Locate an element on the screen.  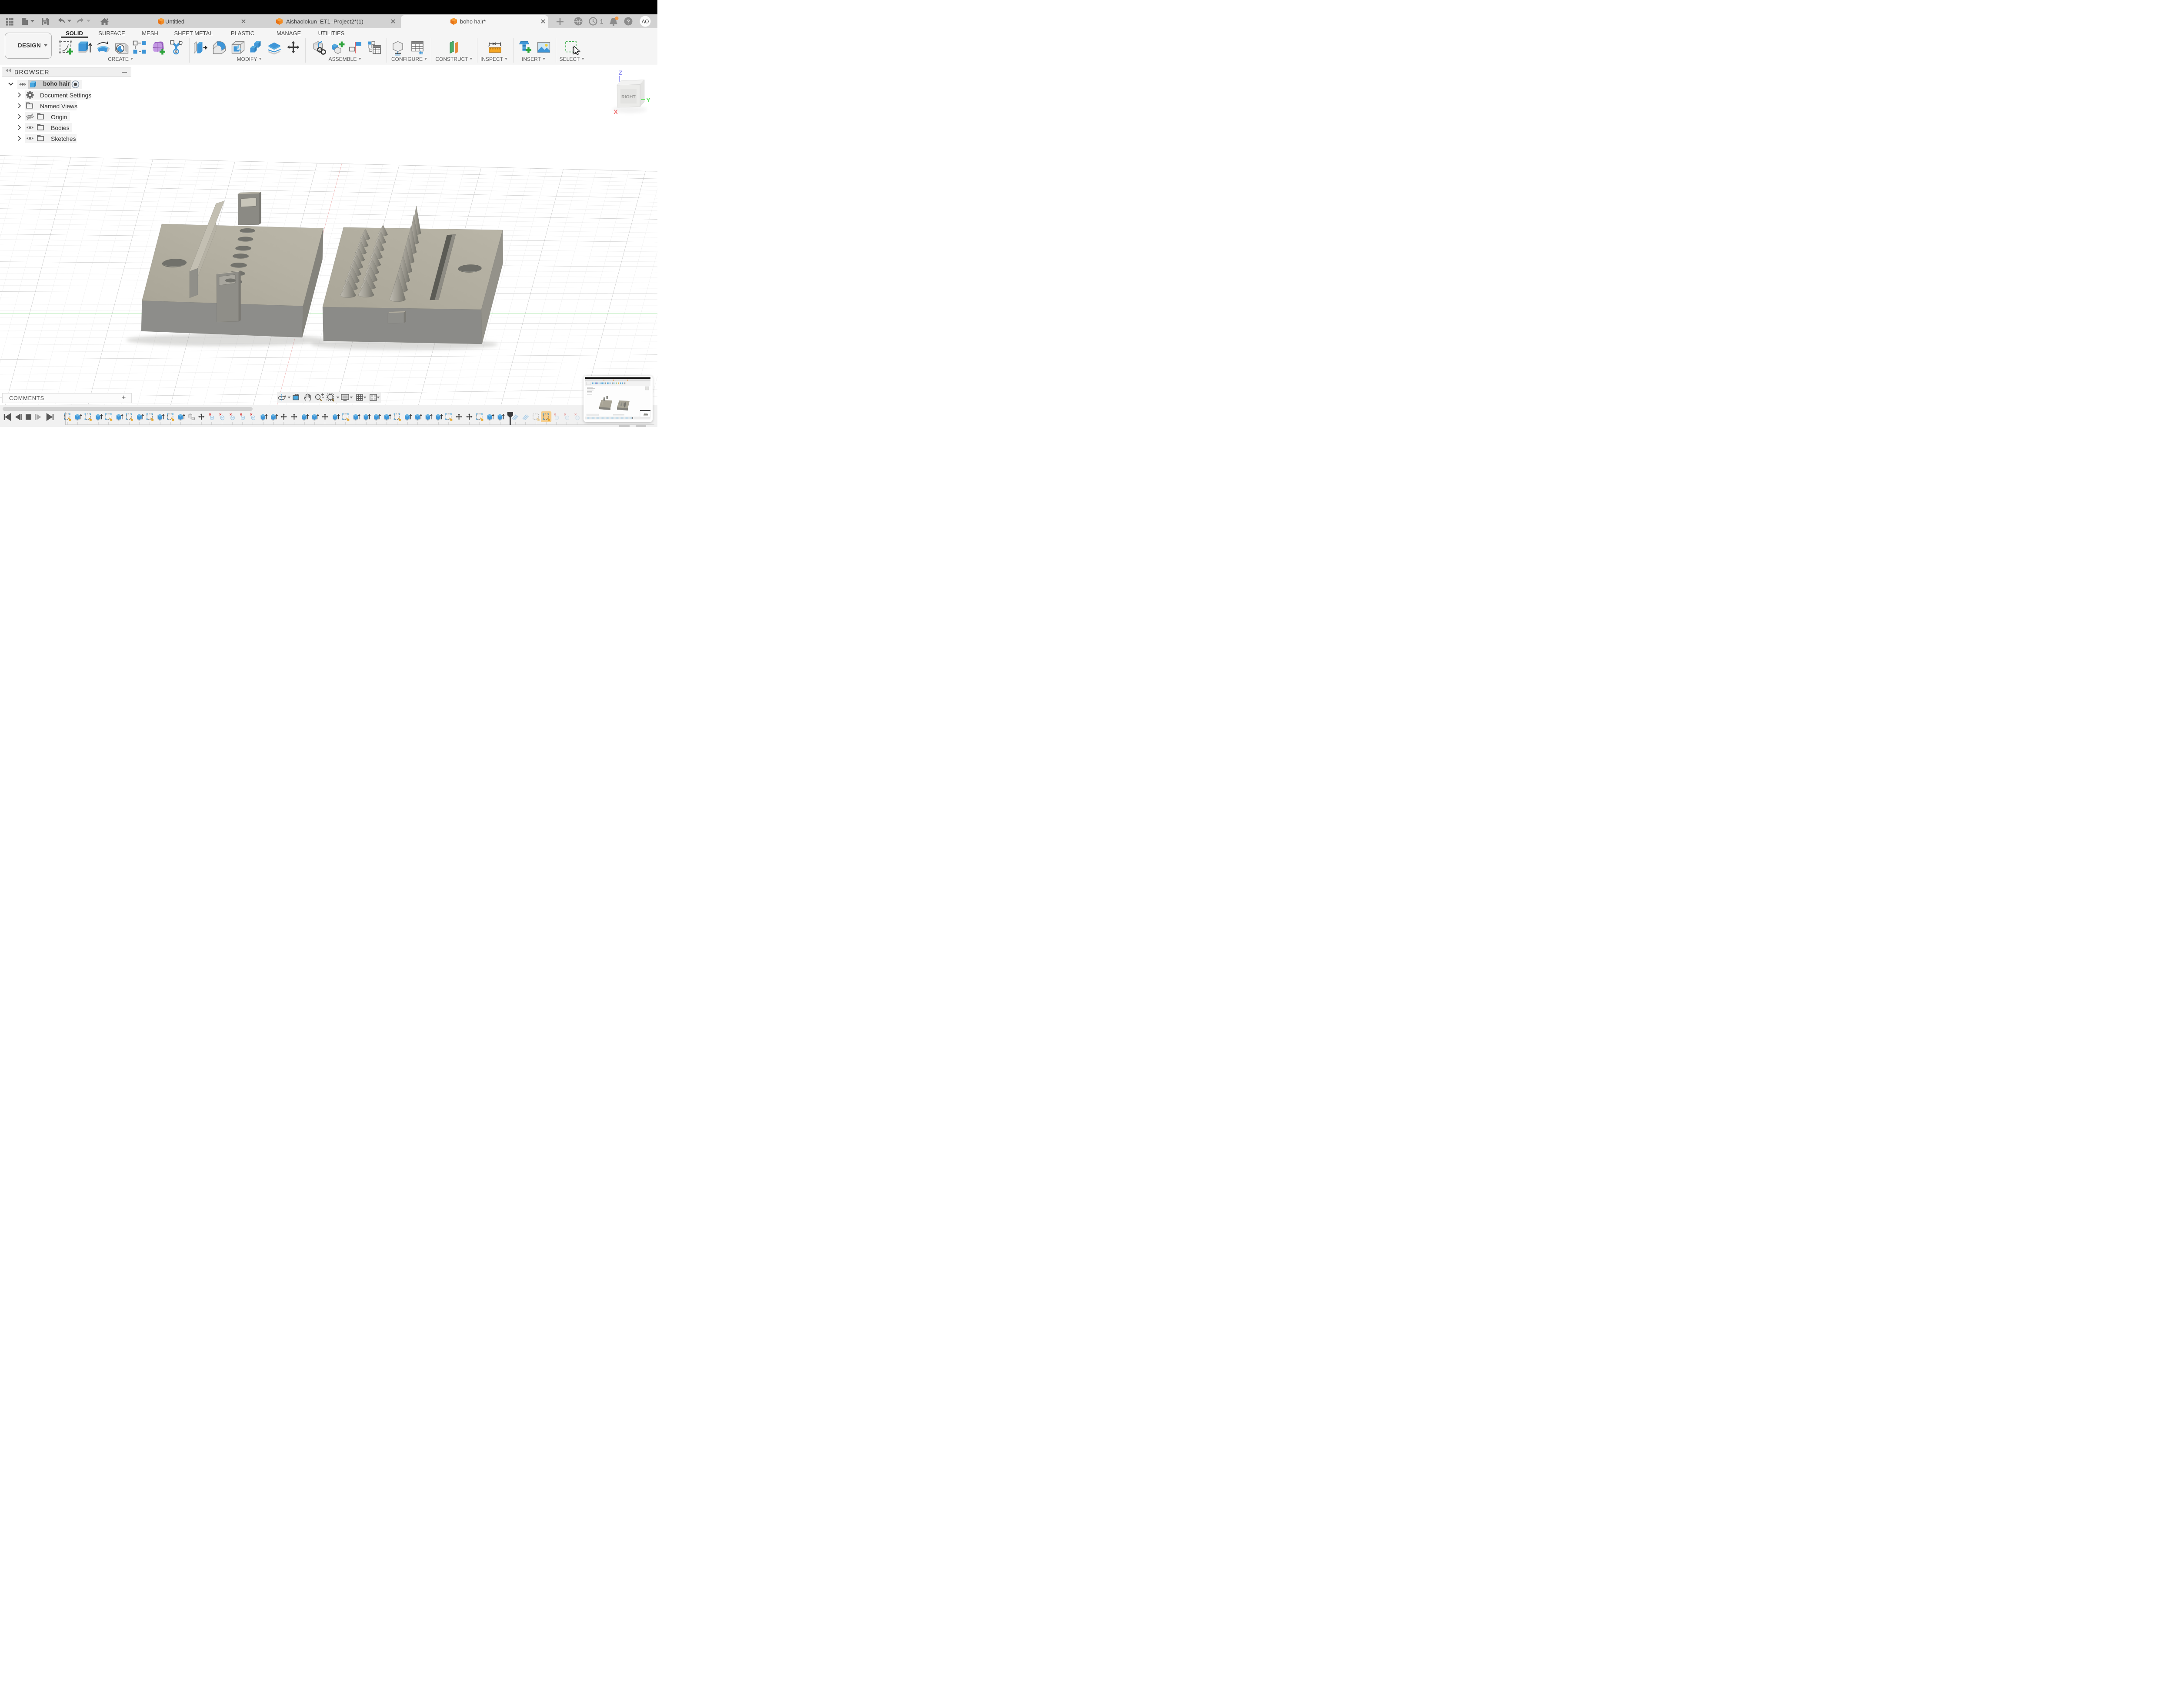
svg-text: 1 is located at coordinates (602, 21).